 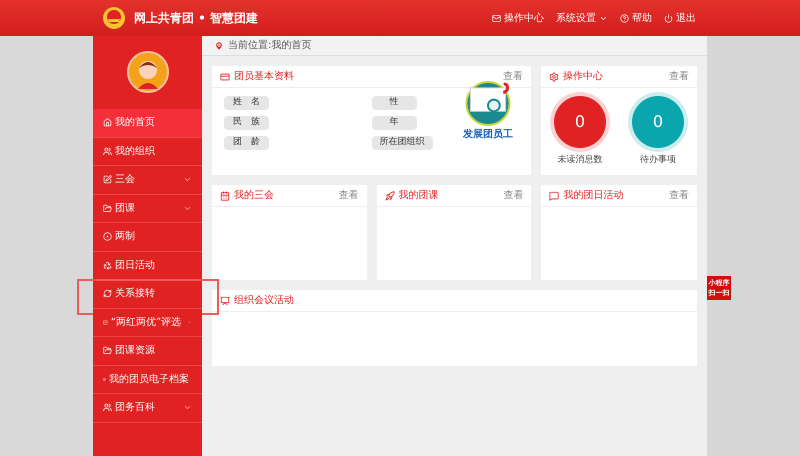 What do you see at coordinates (554, 77) in the screenshot?
I see `gear-icon` at bounding box center [554, 77].